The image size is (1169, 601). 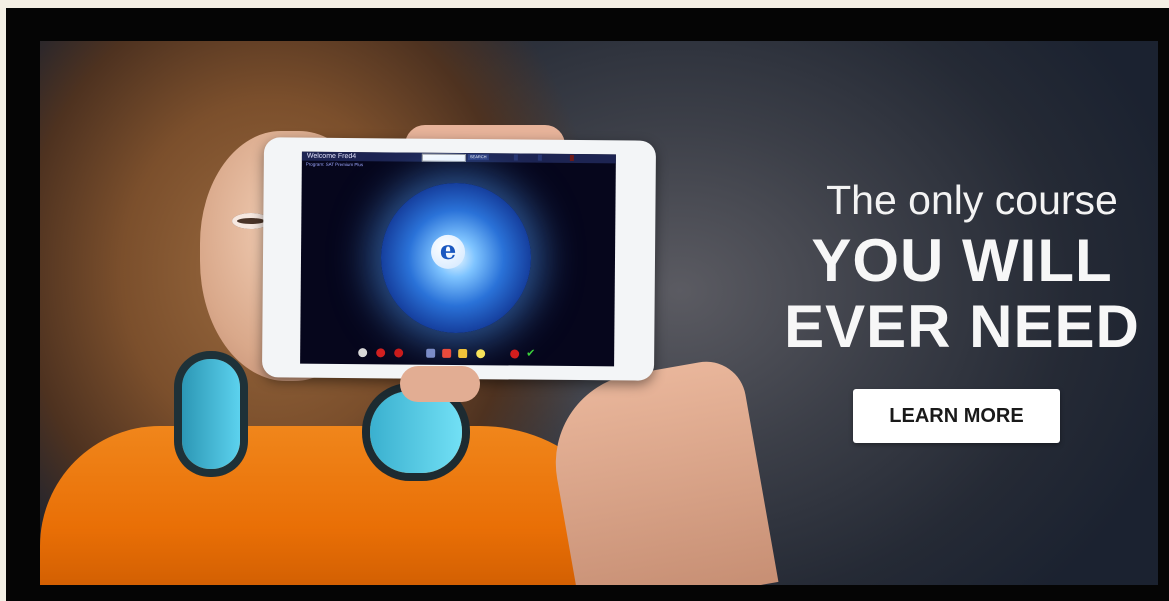 What do you see at coordinates (447, 353) in the screenshot?
I see `book-icon` at bounding box center [447, 353].